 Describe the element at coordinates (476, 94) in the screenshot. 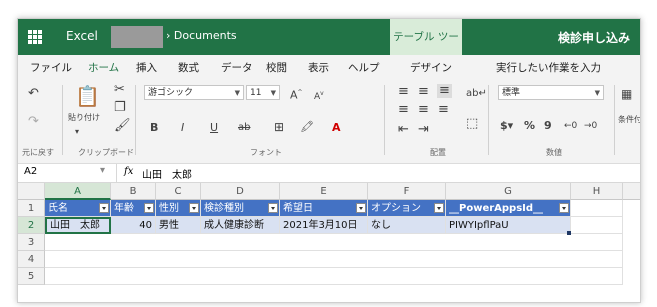

I see `wrap-text-icon: ab↵` at that location.